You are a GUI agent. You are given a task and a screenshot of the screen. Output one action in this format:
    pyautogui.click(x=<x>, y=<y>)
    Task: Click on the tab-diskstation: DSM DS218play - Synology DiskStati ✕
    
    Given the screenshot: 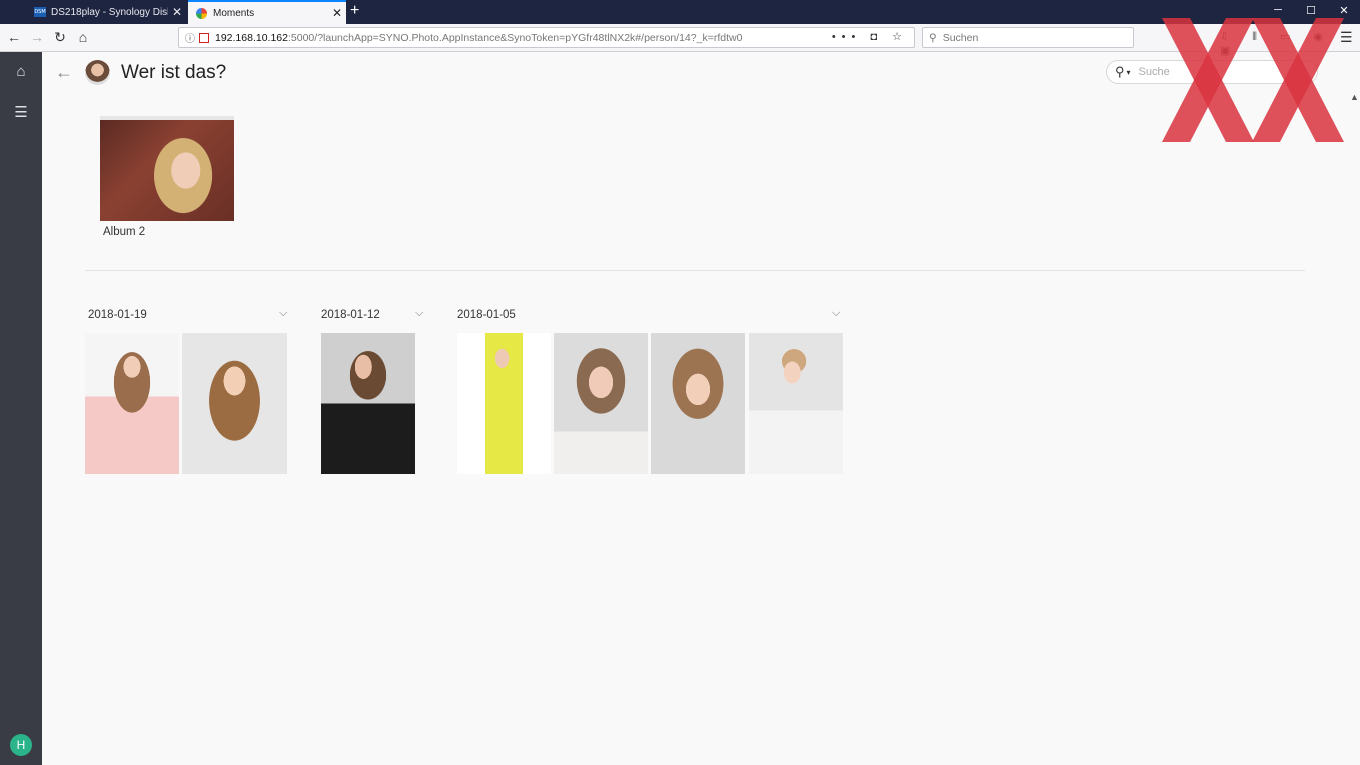 What is the action you would take?
    pyautogui.click(x=107, y=12)
    